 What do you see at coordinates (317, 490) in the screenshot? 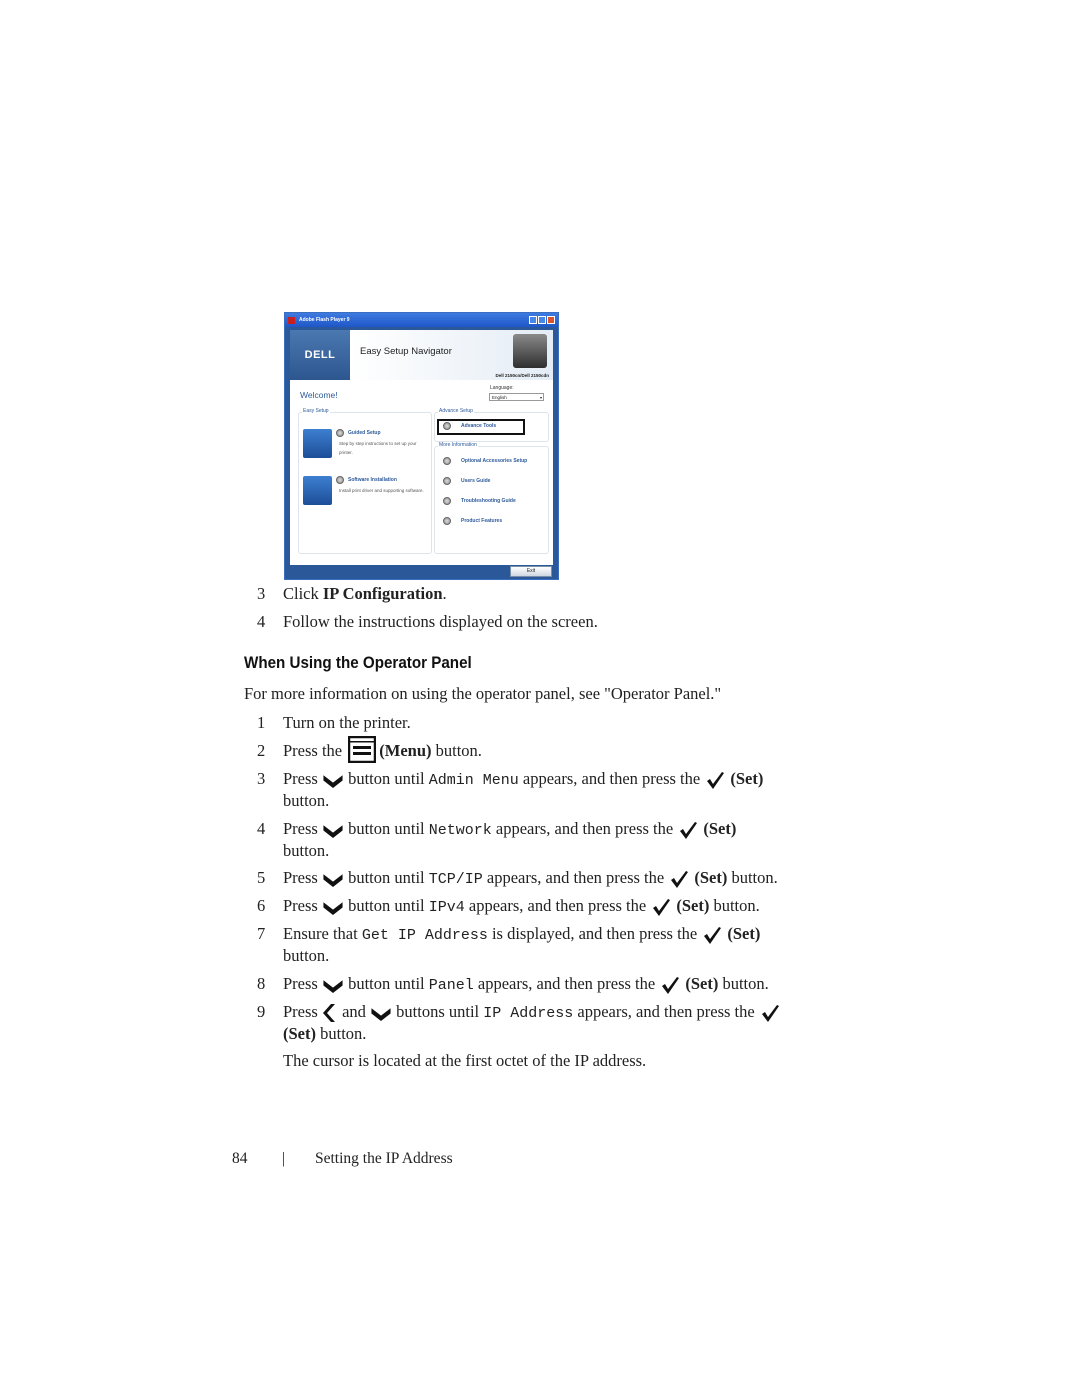
I see `software-installation-tile-icon` at bounding box center [317, 490].